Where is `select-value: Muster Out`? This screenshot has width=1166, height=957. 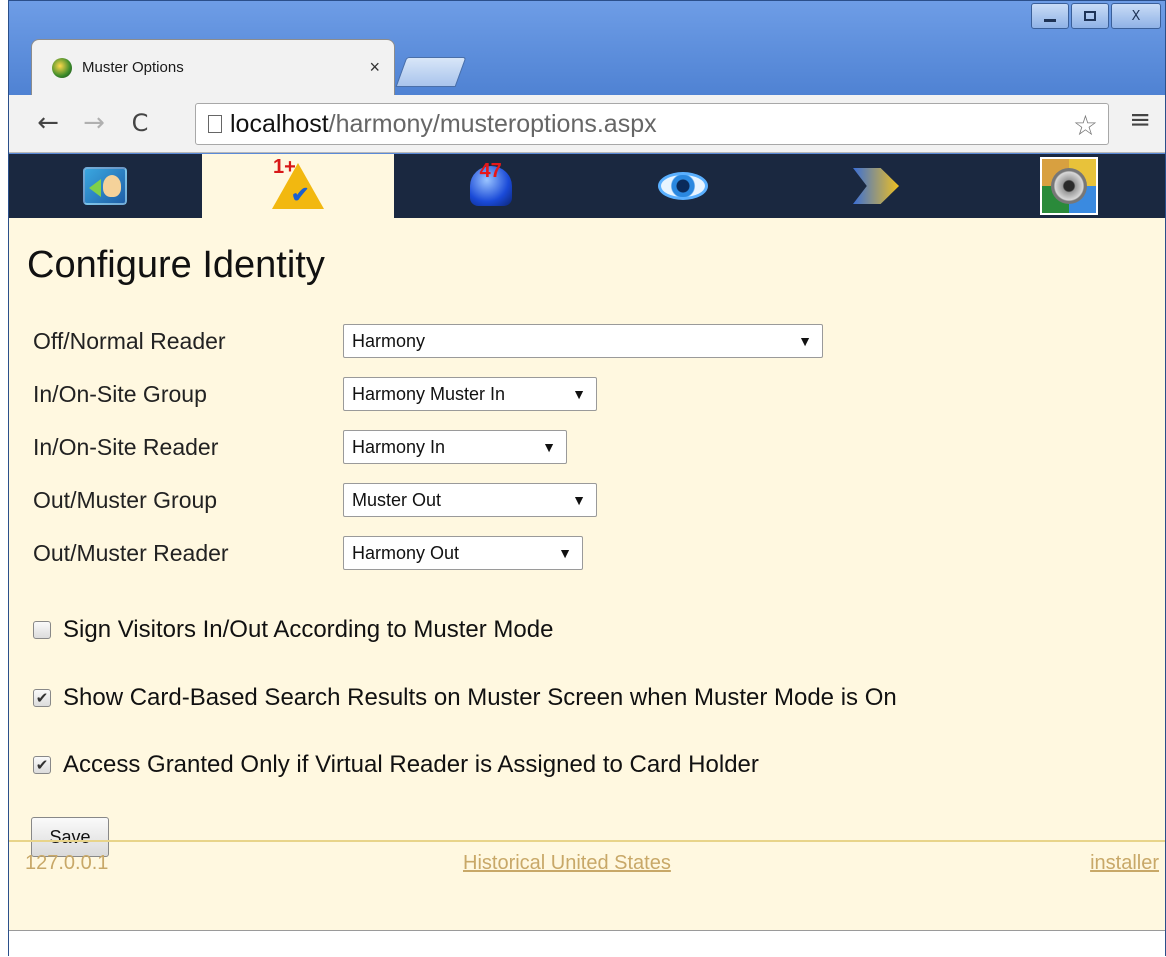 select-value: Muster Out is located at coordinates (397, 499).